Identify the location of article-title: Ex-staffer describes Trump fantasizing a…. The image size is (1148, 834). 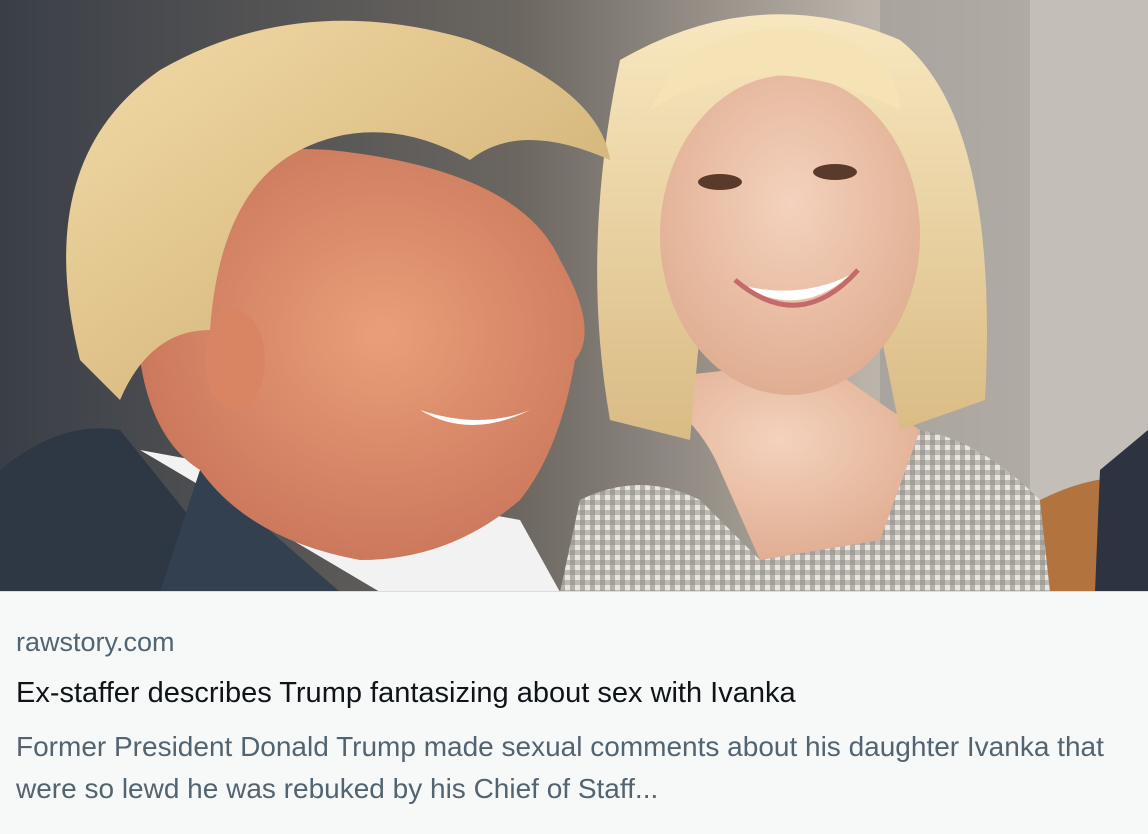
(406, 693).